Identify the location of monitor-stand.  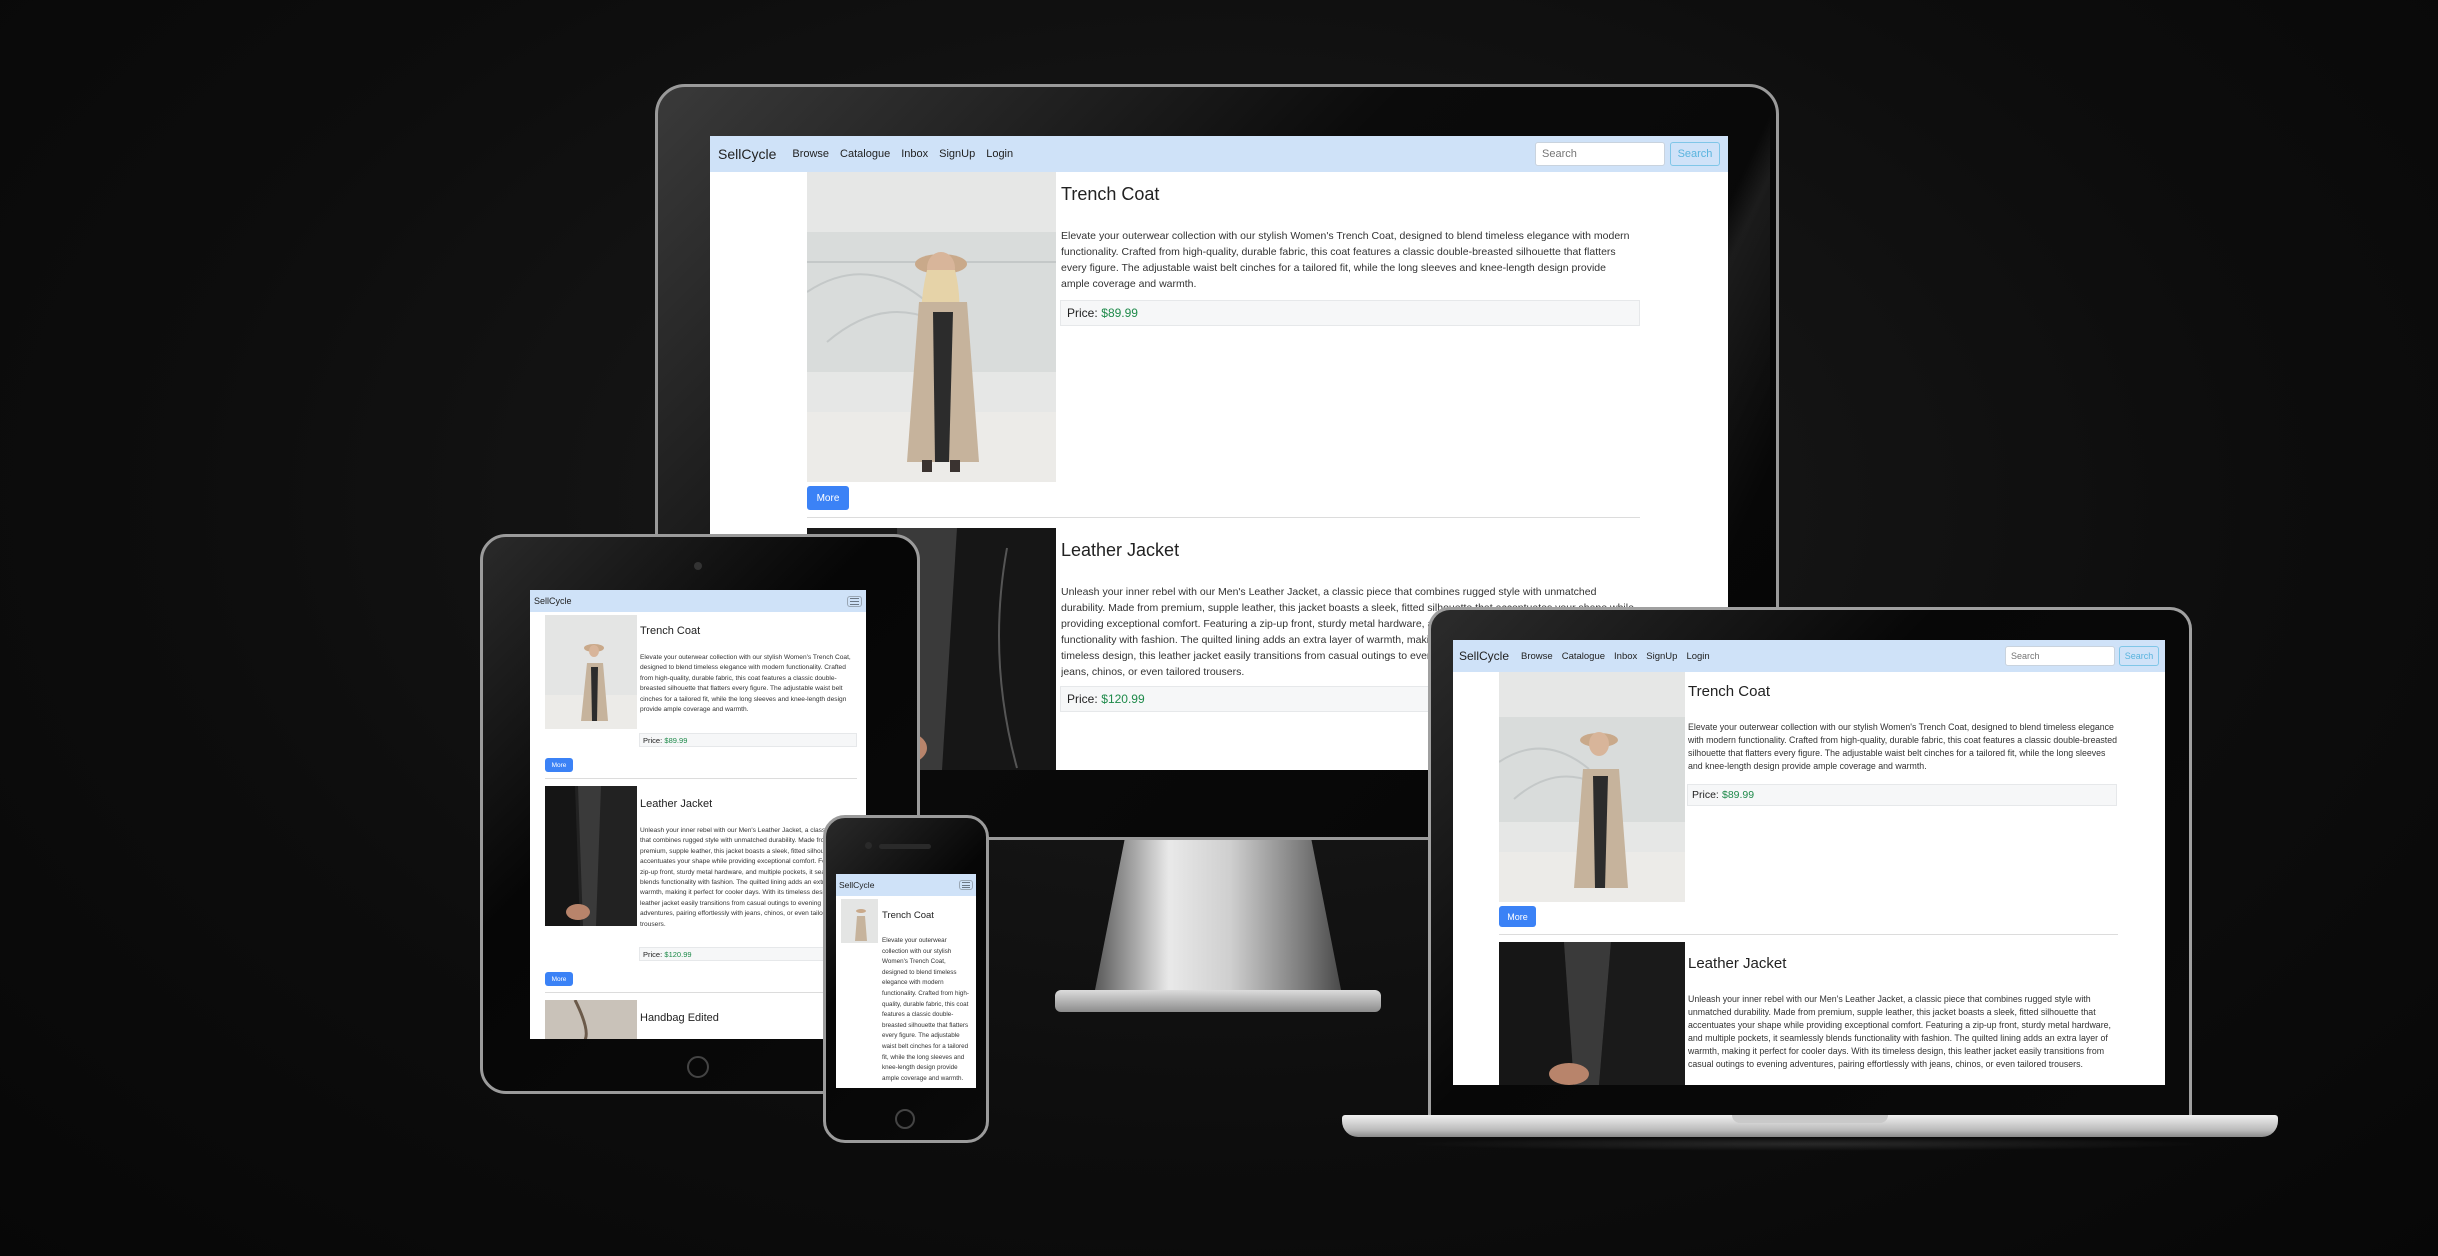
(1218, 935).